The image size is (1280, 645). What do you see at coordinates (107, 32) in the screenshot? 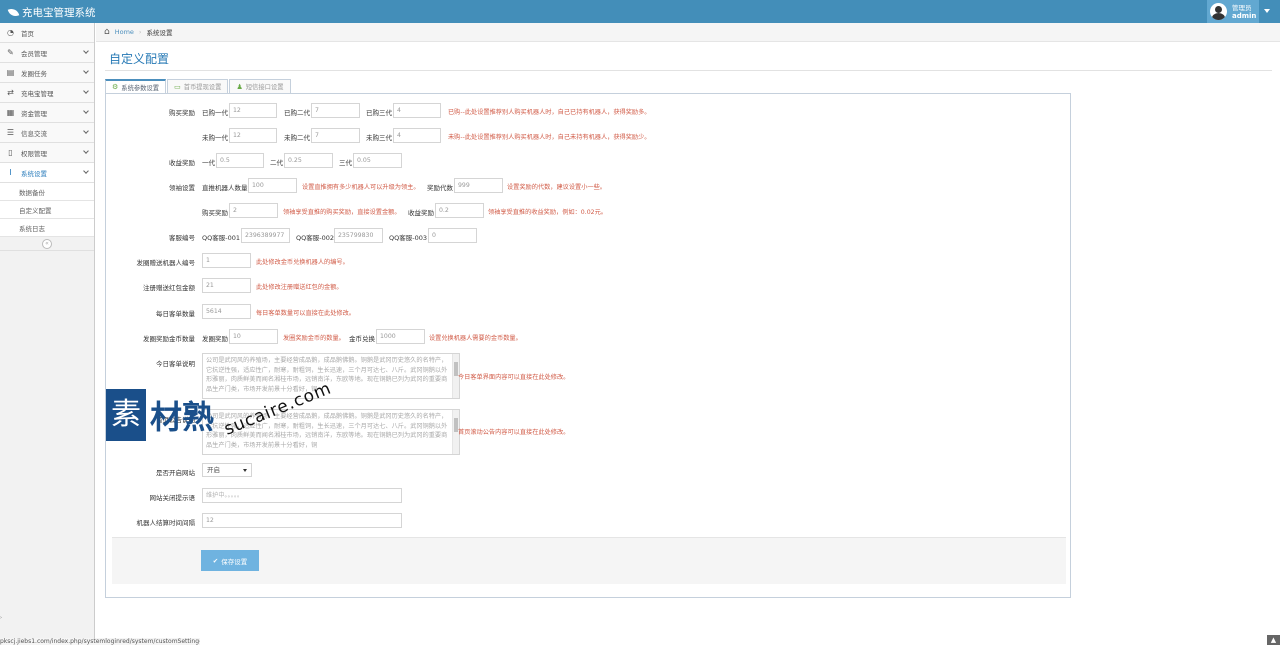
I see `home-icon: ⌂` at bounding box center [107, 32].